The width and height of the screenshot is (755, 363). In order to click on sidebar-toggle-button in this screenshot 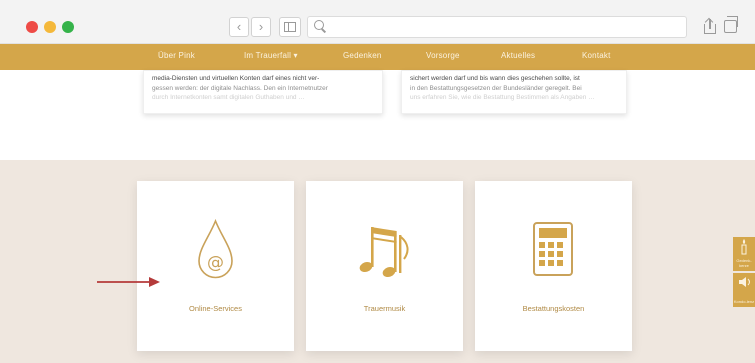, I will do `click(290, 27)`.